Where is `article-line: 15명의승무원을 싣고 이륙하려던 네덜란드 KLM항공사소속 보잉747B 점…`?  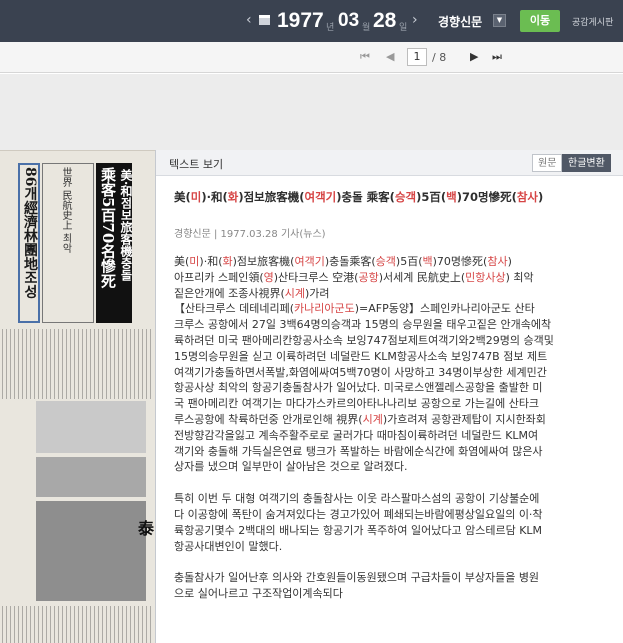 article-line: 15명의승무원을 싣고 이륙하려던 네덜란드 KLM항공사소속 보잉747B 점… is located at coordinates (361, 356).